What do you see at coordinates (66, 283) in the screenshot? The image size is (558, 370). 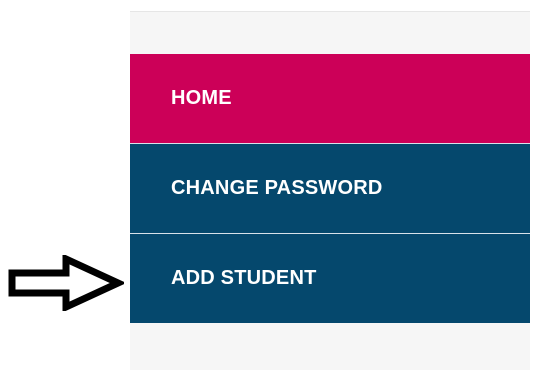 I see `right-arrow-outline-icon` at bounding box center [66, 283].